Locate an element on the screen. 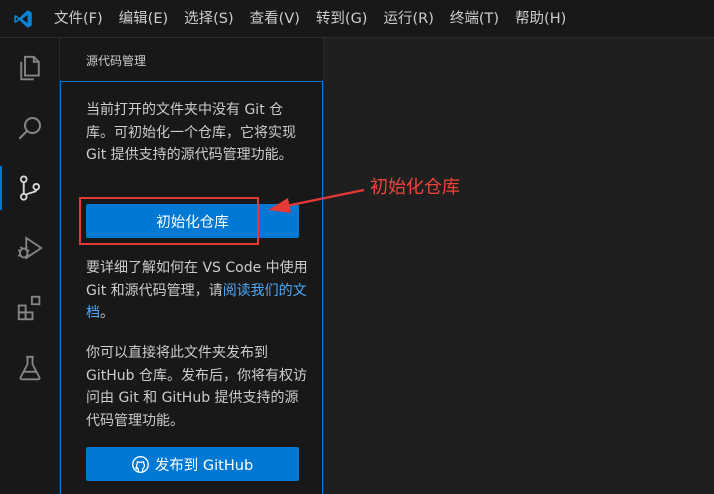  learn-more-suffix: 。 is located at coordinates (107, 313).